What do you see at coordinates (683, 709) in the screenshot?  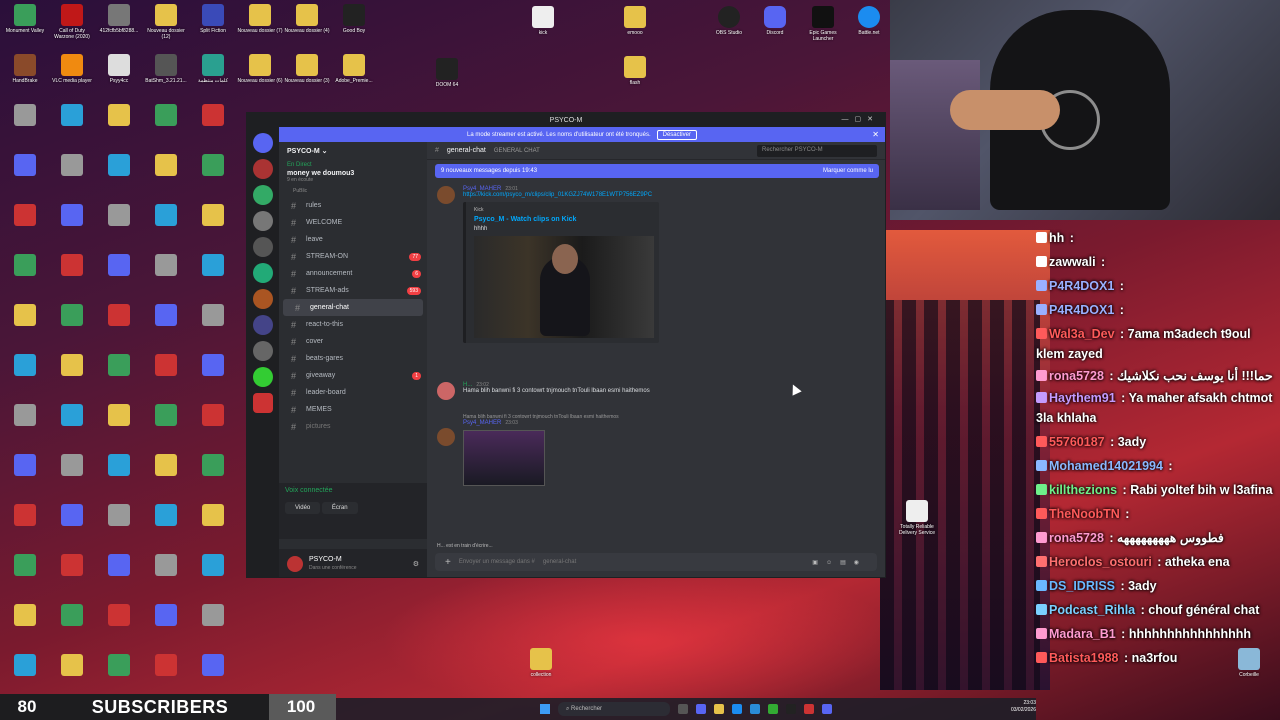 I see `task-view-icon` at bounding box center [683, 709].